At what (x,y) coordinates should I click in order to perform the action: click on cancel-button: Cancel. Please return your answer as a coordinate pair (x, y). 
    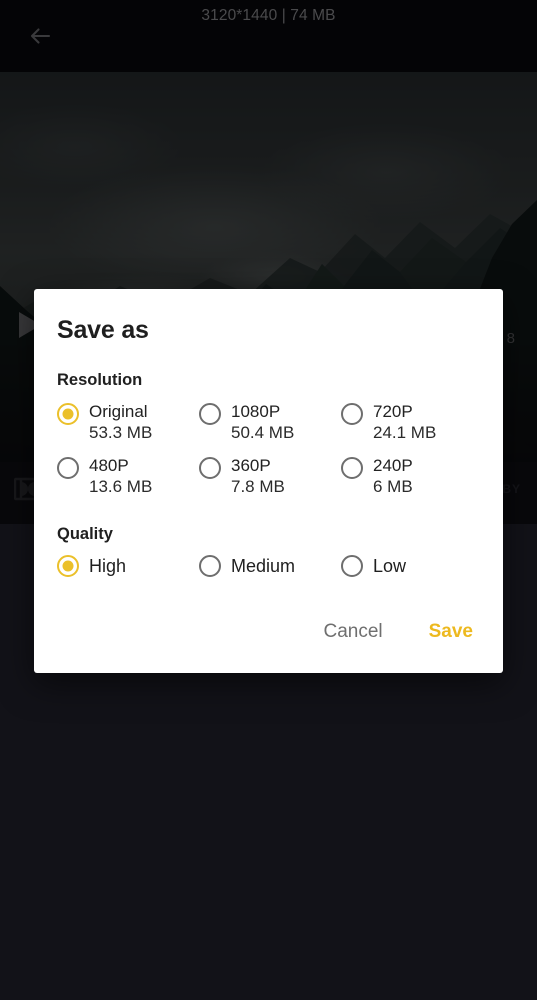
    Looking at the image, I should click on (352, 632).